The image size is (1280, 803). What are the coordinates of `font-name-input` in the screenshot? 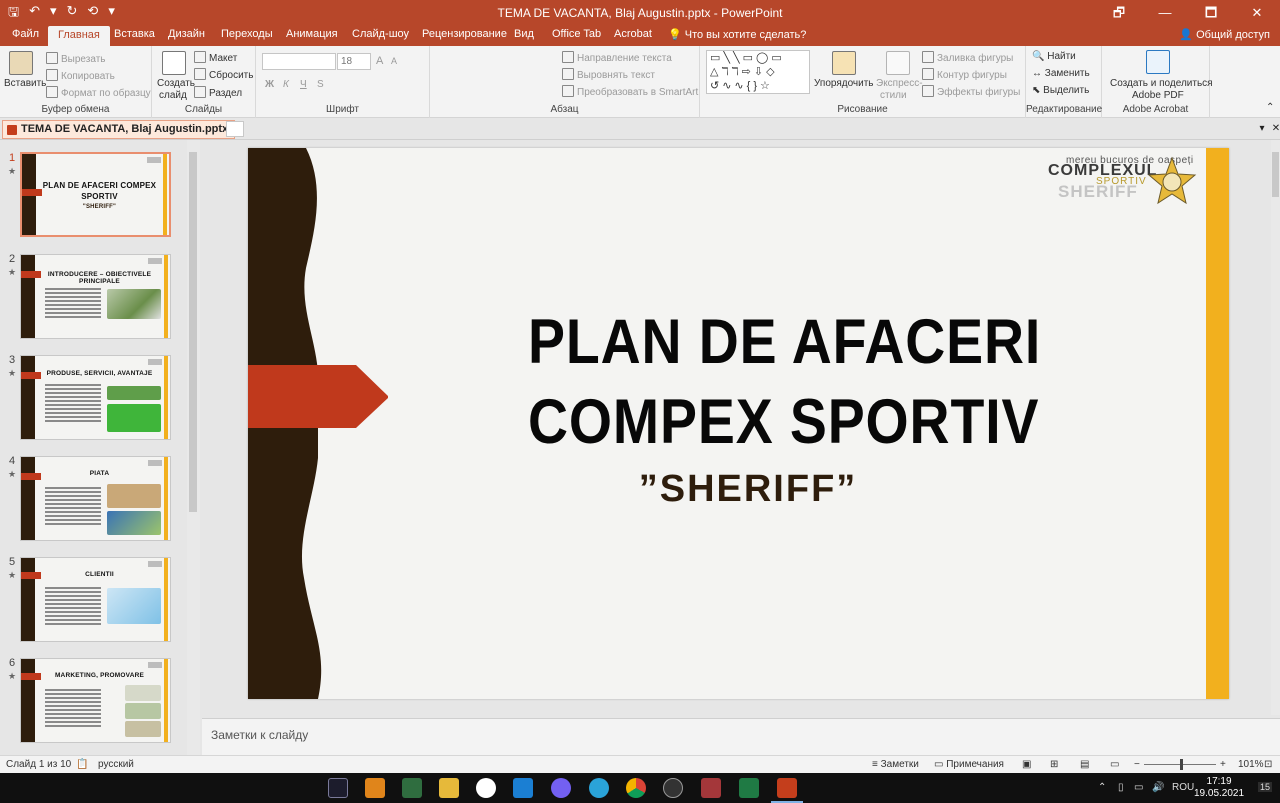 It's located at (299, 61).